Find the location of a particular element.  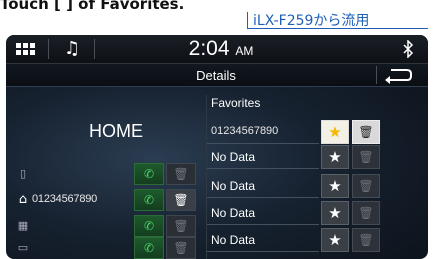

office-building-icon: ▦ is located at coordinates (23, 225).